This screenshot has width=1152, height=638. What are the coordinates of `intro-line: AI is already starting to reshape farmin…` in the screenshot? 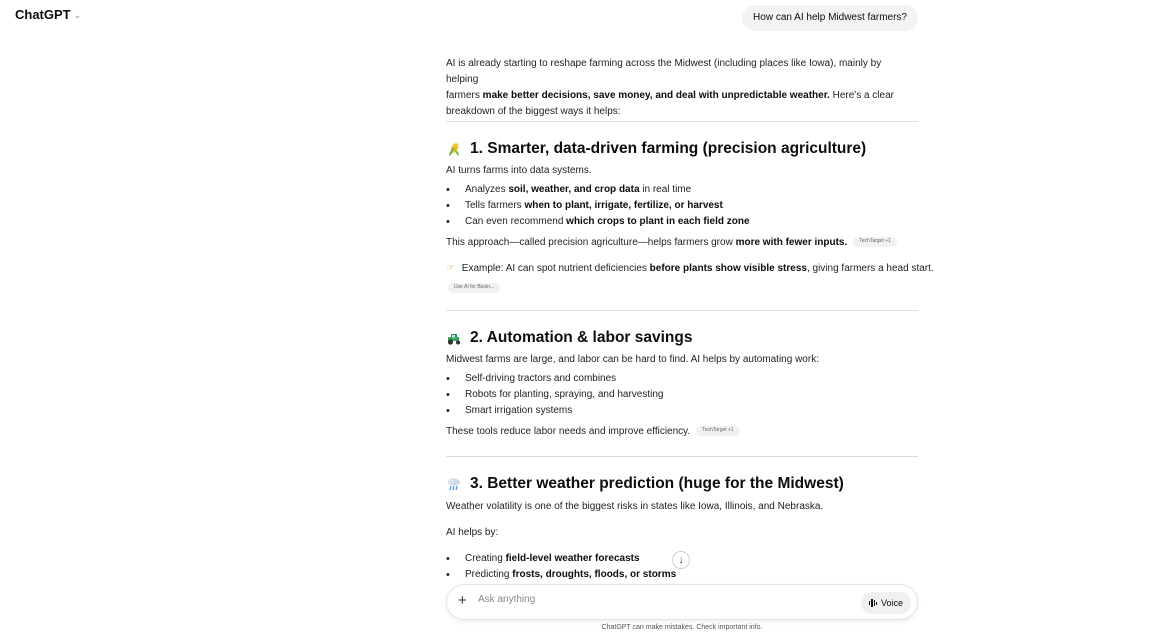 It's located at (664, 71).